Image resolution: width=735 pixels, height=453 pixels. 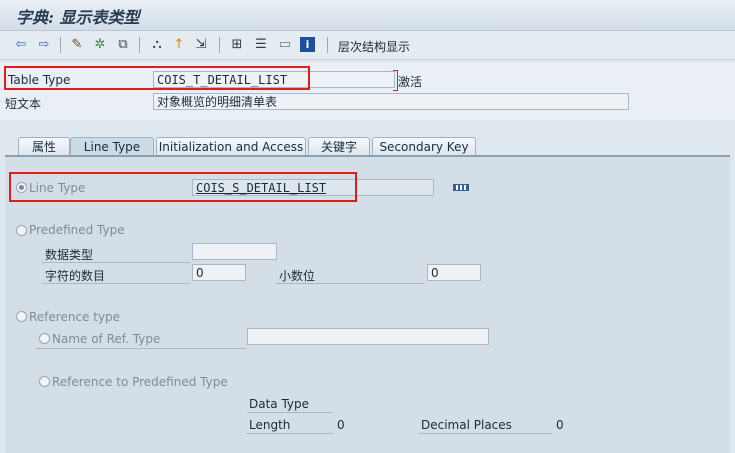 I want to click on data-type-label: 数据类型, so click(x=69, y=255).